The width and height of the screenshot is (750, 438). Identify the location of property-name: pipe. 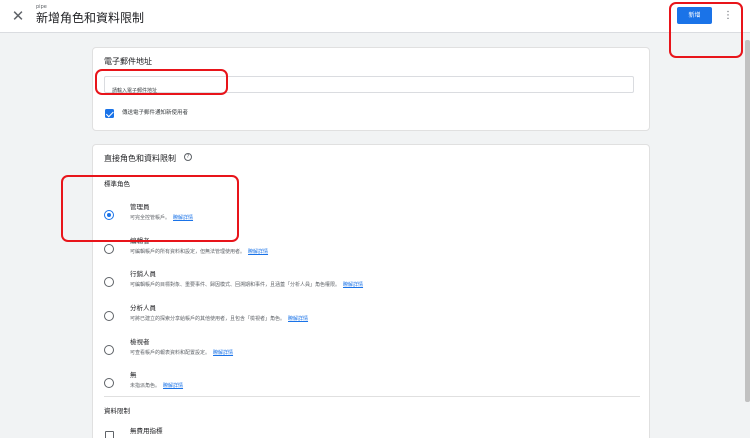
(41, 7).